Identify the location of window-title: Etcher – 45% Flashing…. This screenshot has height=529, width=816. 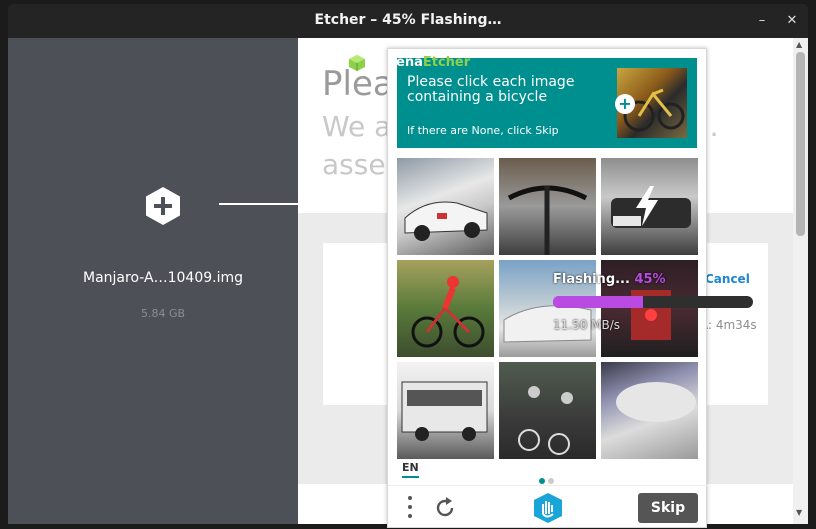
(408, 20).